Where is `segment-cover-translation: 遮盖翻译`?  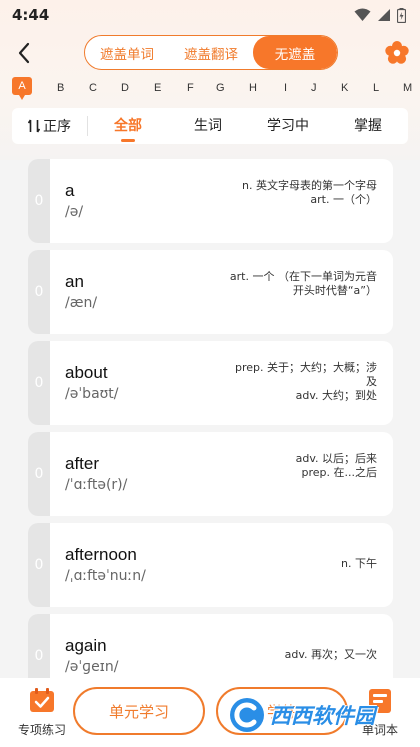
segment-cover-translation: 遮盖翻译 is located at coordinates (211, 52).